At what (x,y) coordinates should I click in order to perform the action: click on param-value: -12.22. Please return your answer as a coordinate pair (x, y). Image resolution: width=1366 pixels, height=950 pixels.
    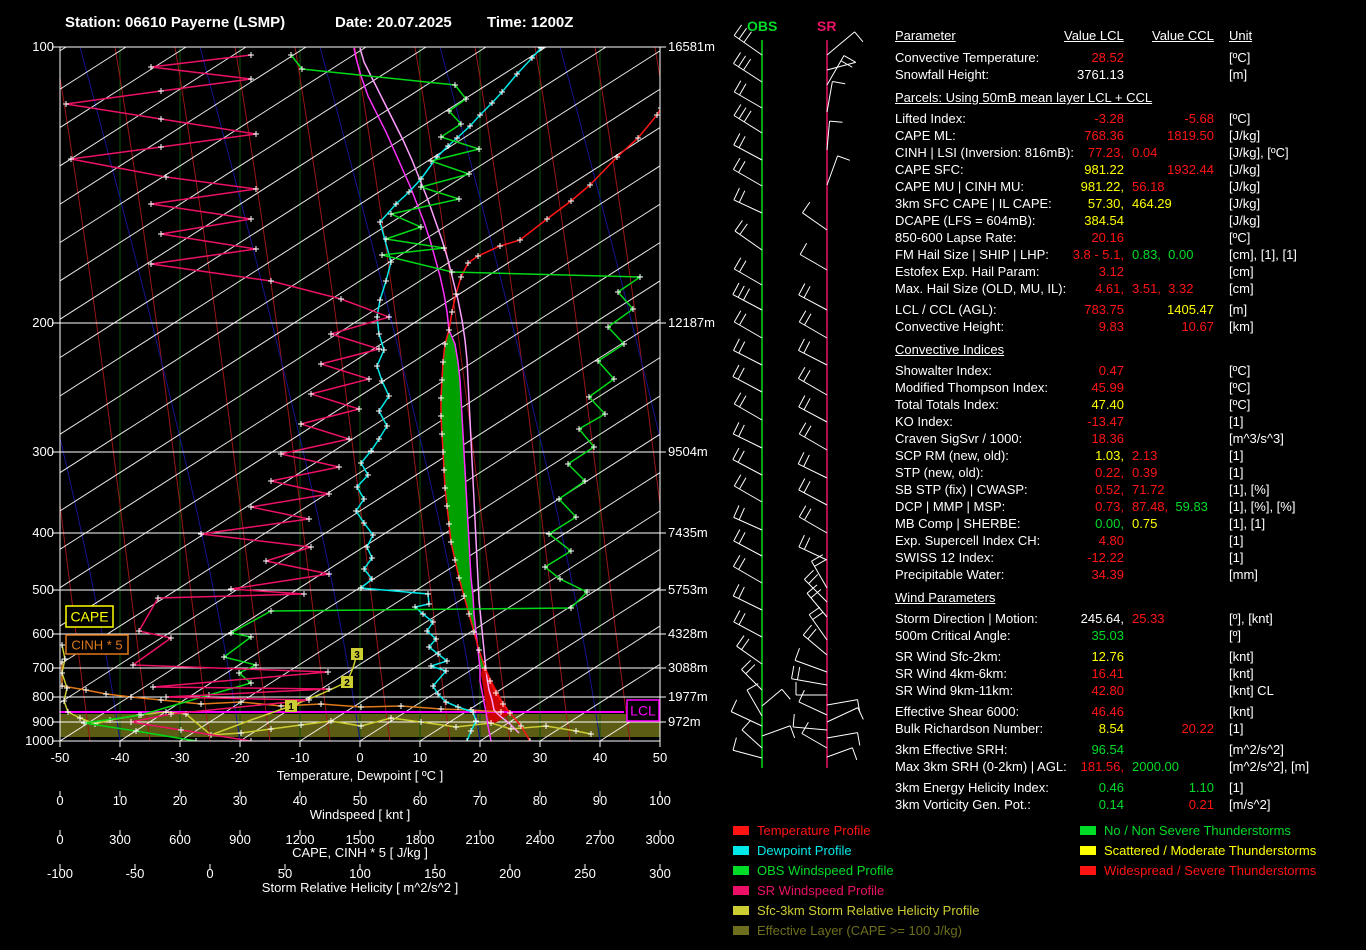
    Looking at the image, I should click on (1105, 557).